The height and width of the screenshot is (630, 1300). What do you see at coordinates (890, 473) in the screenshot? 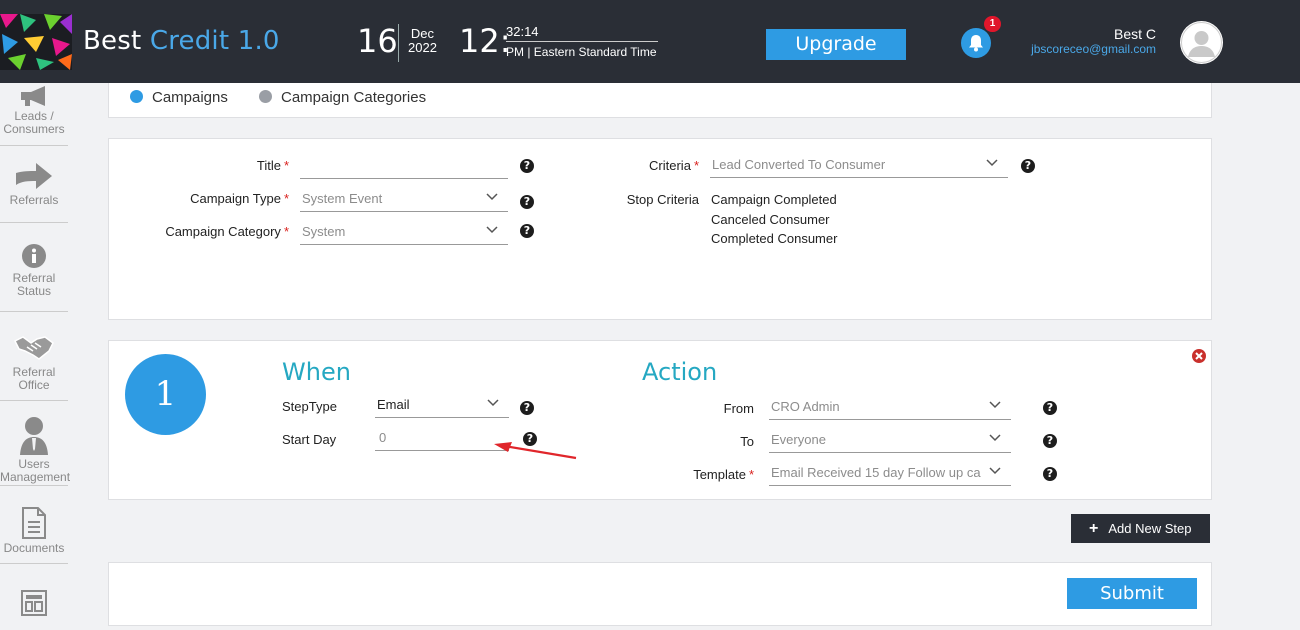
I see `template-select: Email Received 15 day Follow up ca` at bounding box center [890, 473].